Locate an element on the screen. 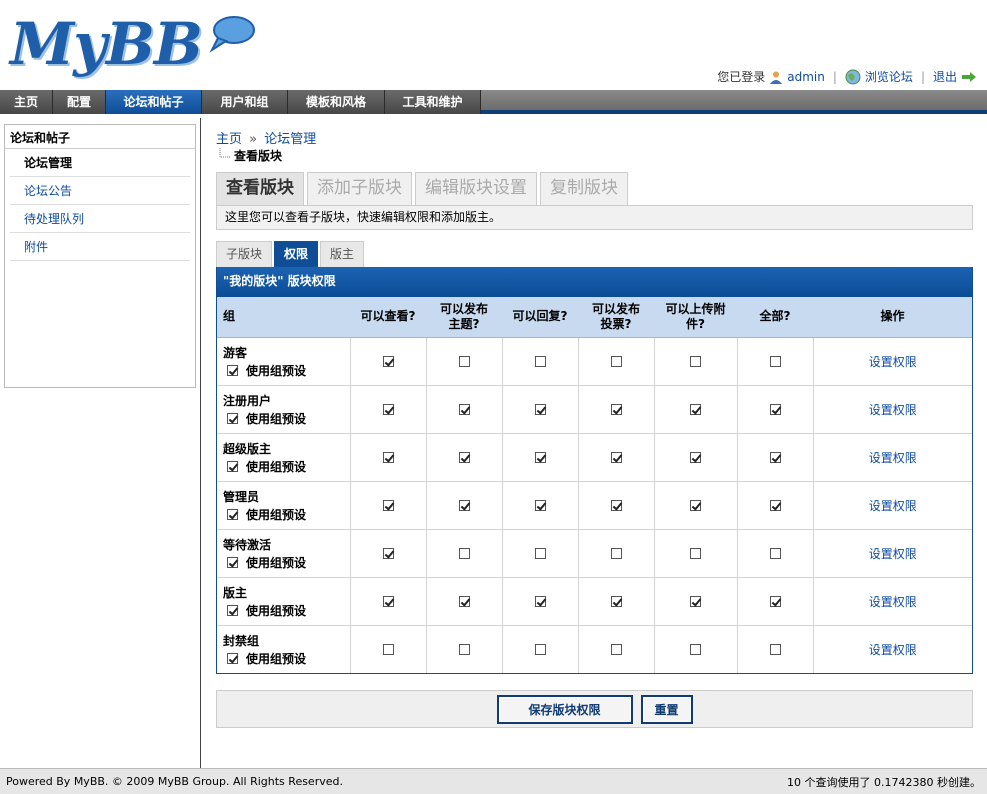 The image size is (987, 794). tab-add-subforum: 添加子版块 is located at coordinates (359, 188).